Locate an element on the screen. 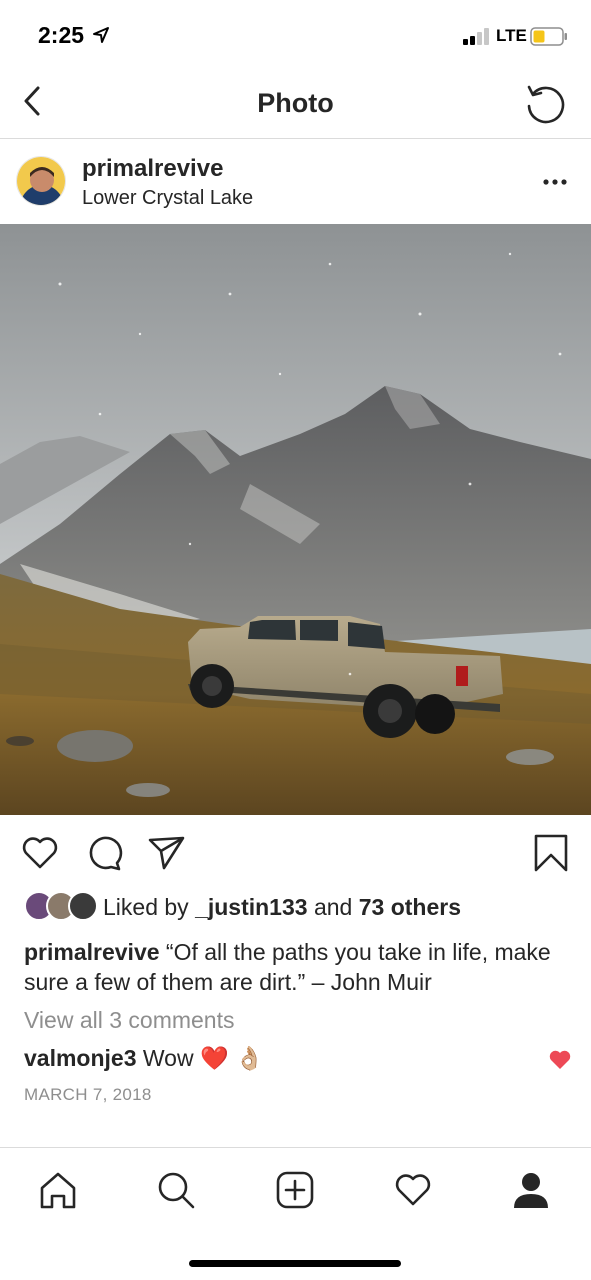 This screenshot has height=1280, width=591. comment-icon is located at coordinates (104, 853).